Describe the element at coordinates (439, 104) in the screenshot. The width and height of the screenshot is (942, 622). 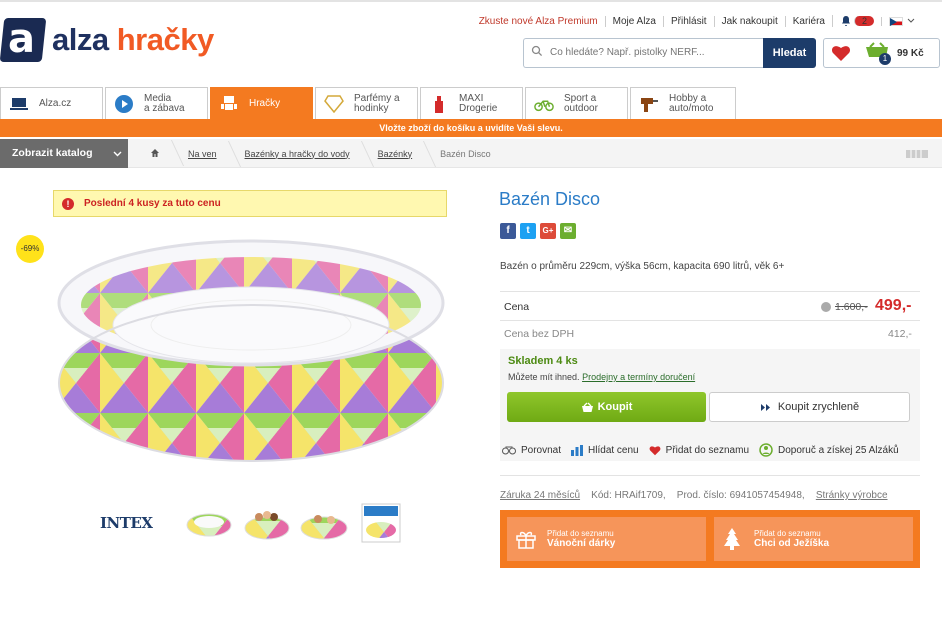
I see `spray-bottle-icon` at that location.